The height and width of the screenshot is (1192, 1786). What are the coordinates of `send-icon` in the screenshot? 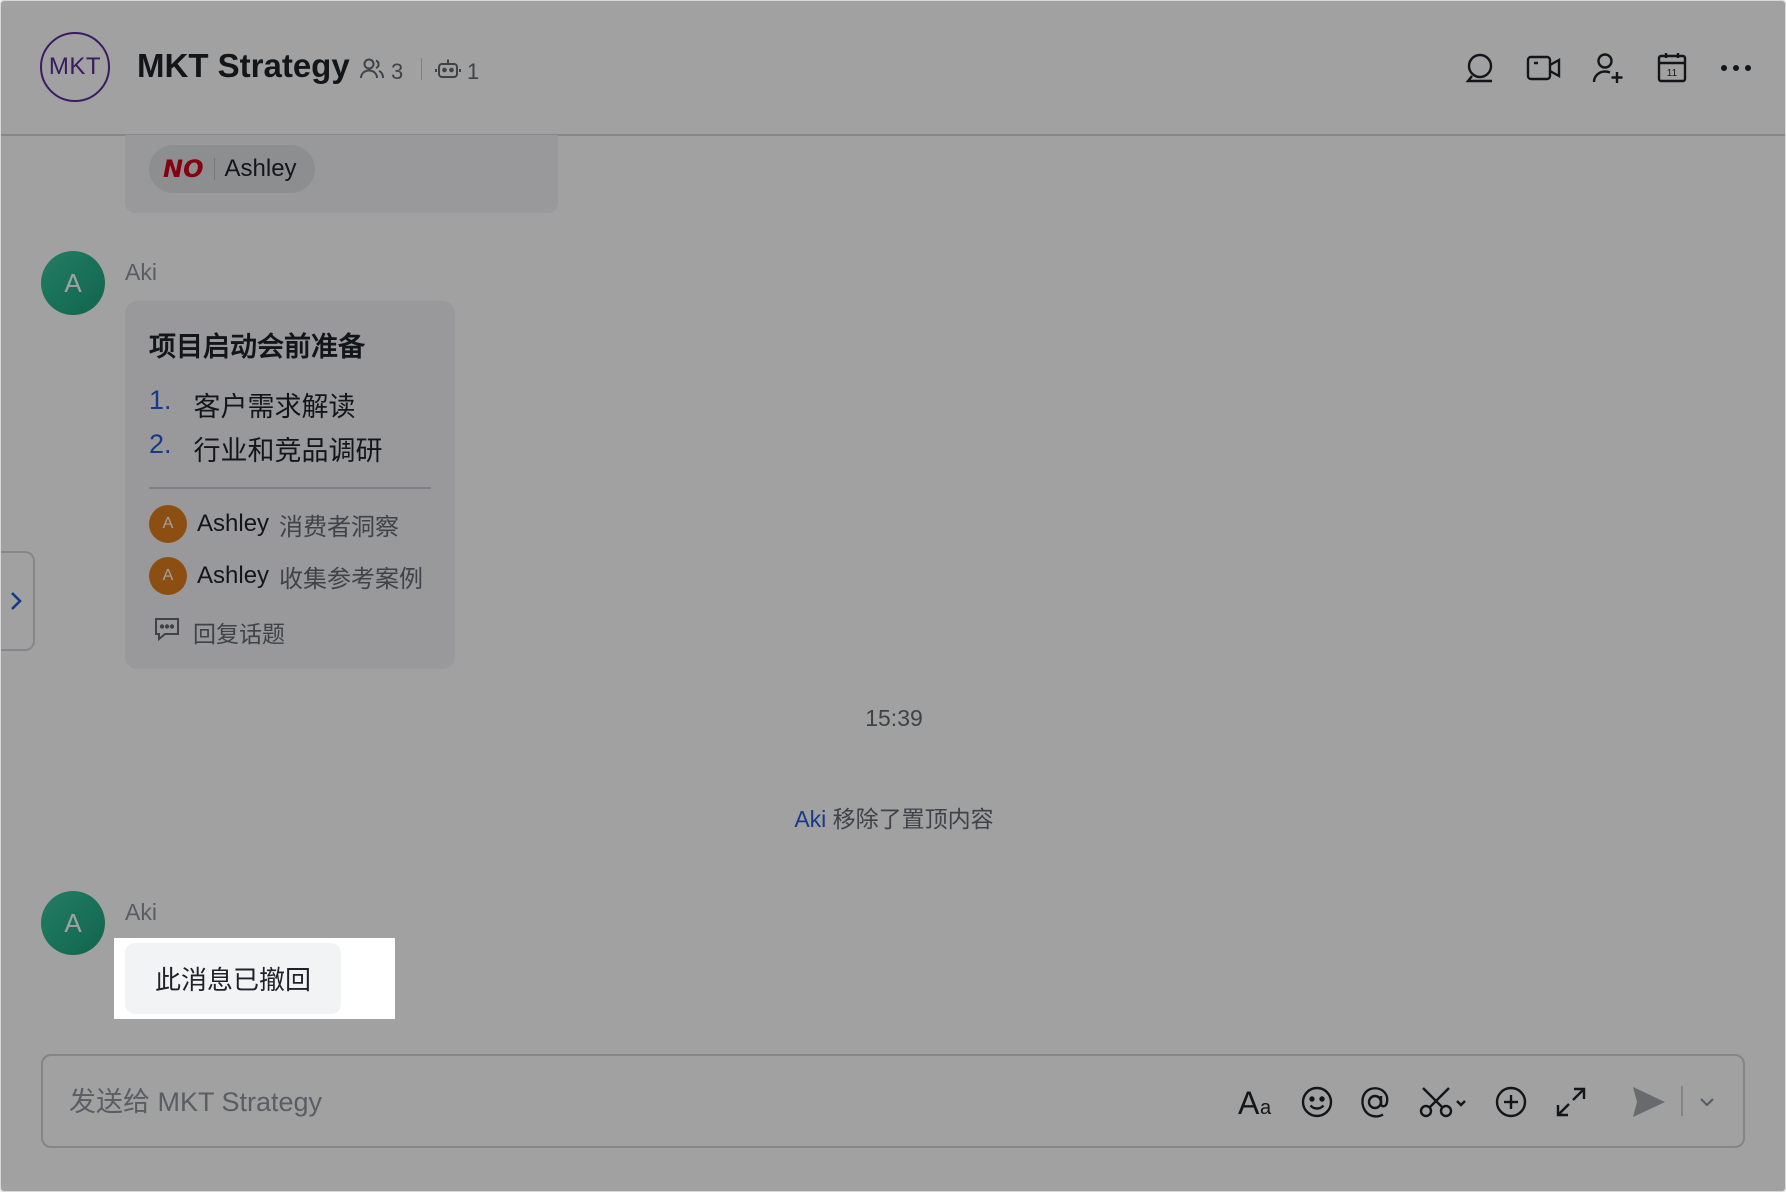 It's located at (1649, 1102).